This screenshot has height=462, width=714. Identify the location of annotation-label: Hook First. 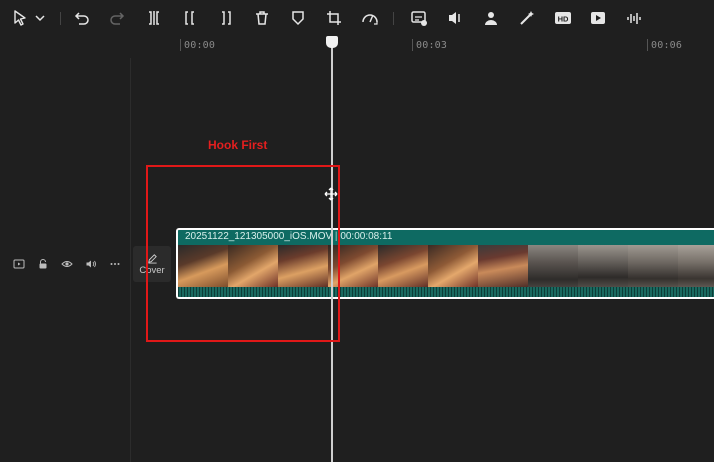
(238, 145).